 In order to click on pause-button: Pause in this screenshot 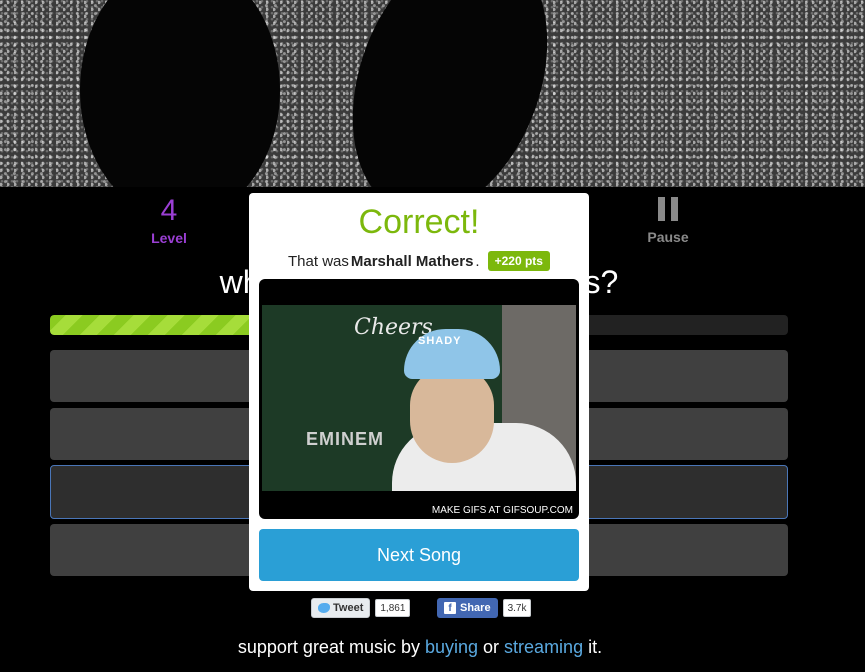, I will do `click(668, 218)`.